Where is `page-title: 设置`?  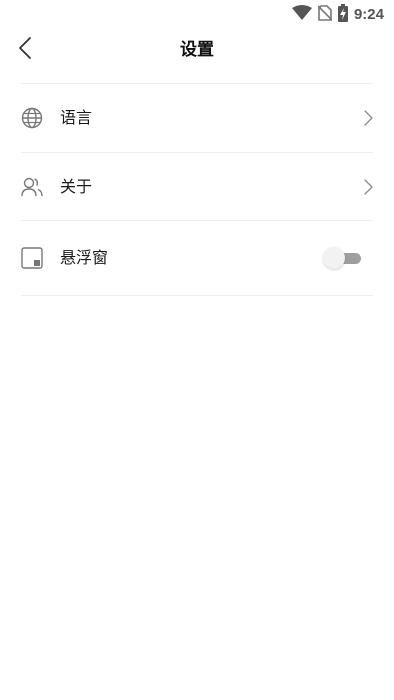
page-title: 设置 is located at coordinates (197, 50).